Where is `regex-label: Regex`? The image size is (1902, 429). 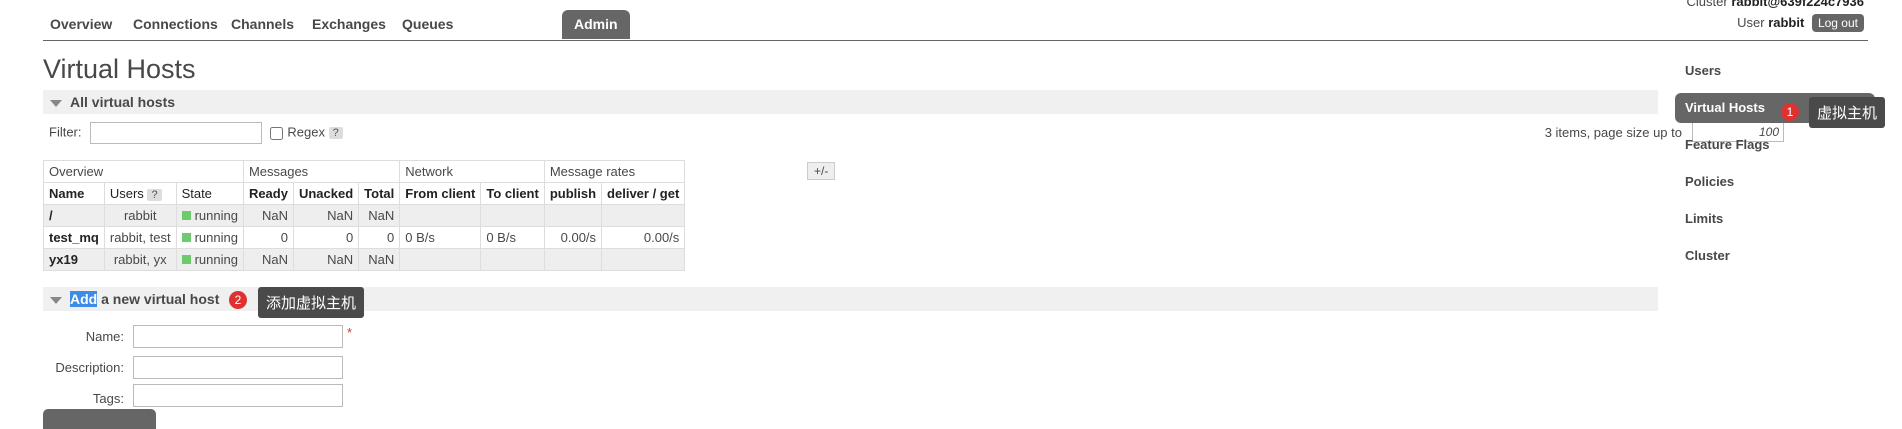
regex-label: Regex is located at coordinates (306, 132).